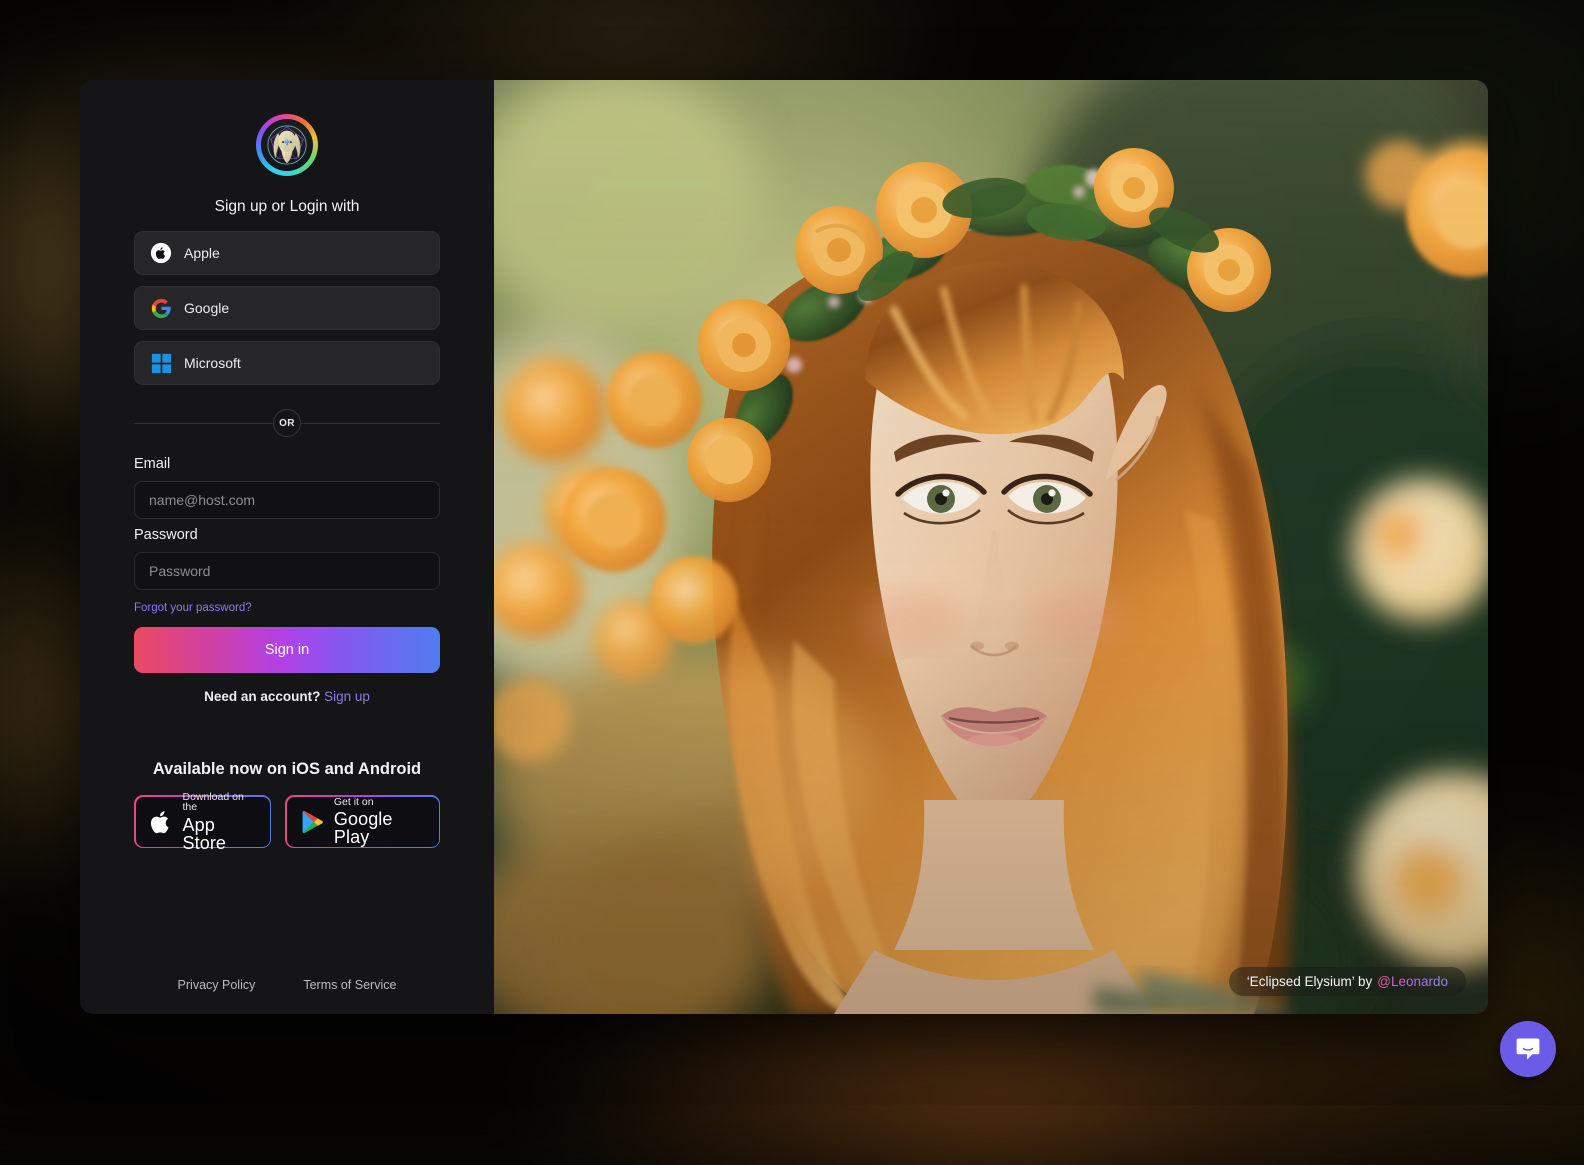  I want to click on social-login-google: Google, so click(287, 308).